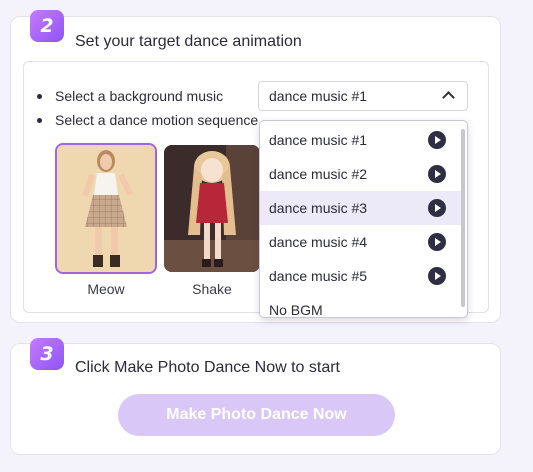 This screenshot has height=472, width=533. Describe the element at coordinates (207, 367) in the screenshot. I see `step3-title: Click Make Photo Dance Now to start` at that location.